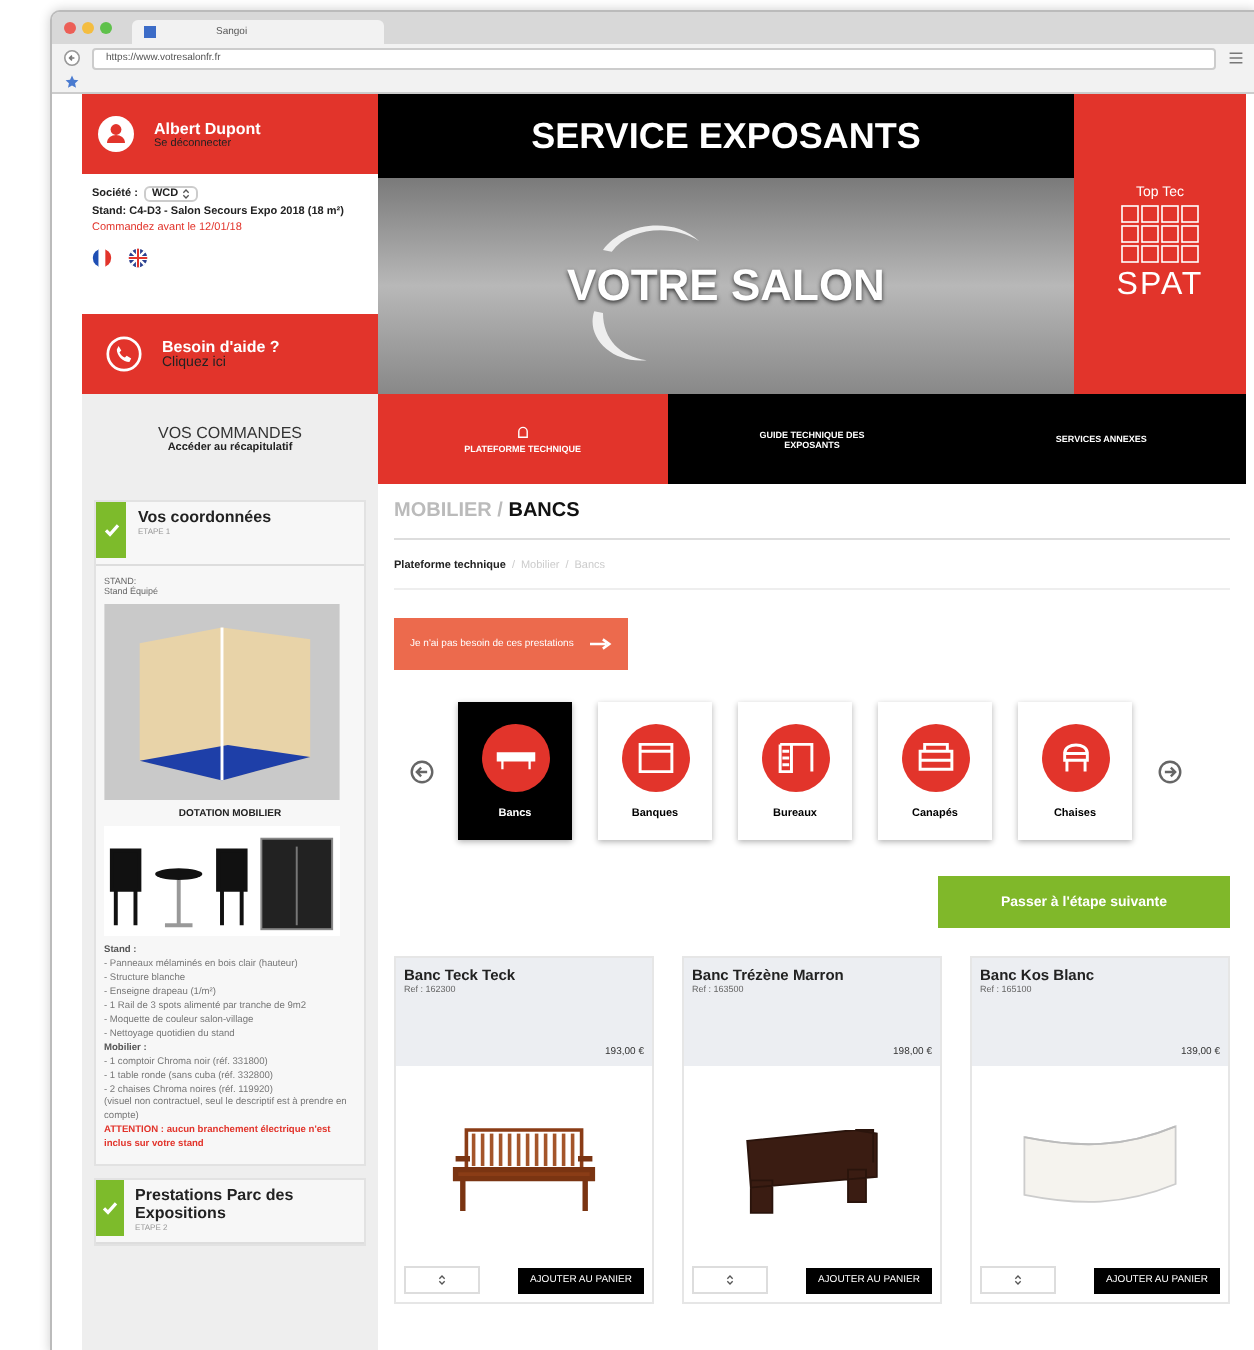 The height and width of the screenshot is (1350, 1254). What do you see at coordinates (229, 433) in the screenshot?
I see `orders-title: VOS COMMANDES` at bounding box center [229, 433].